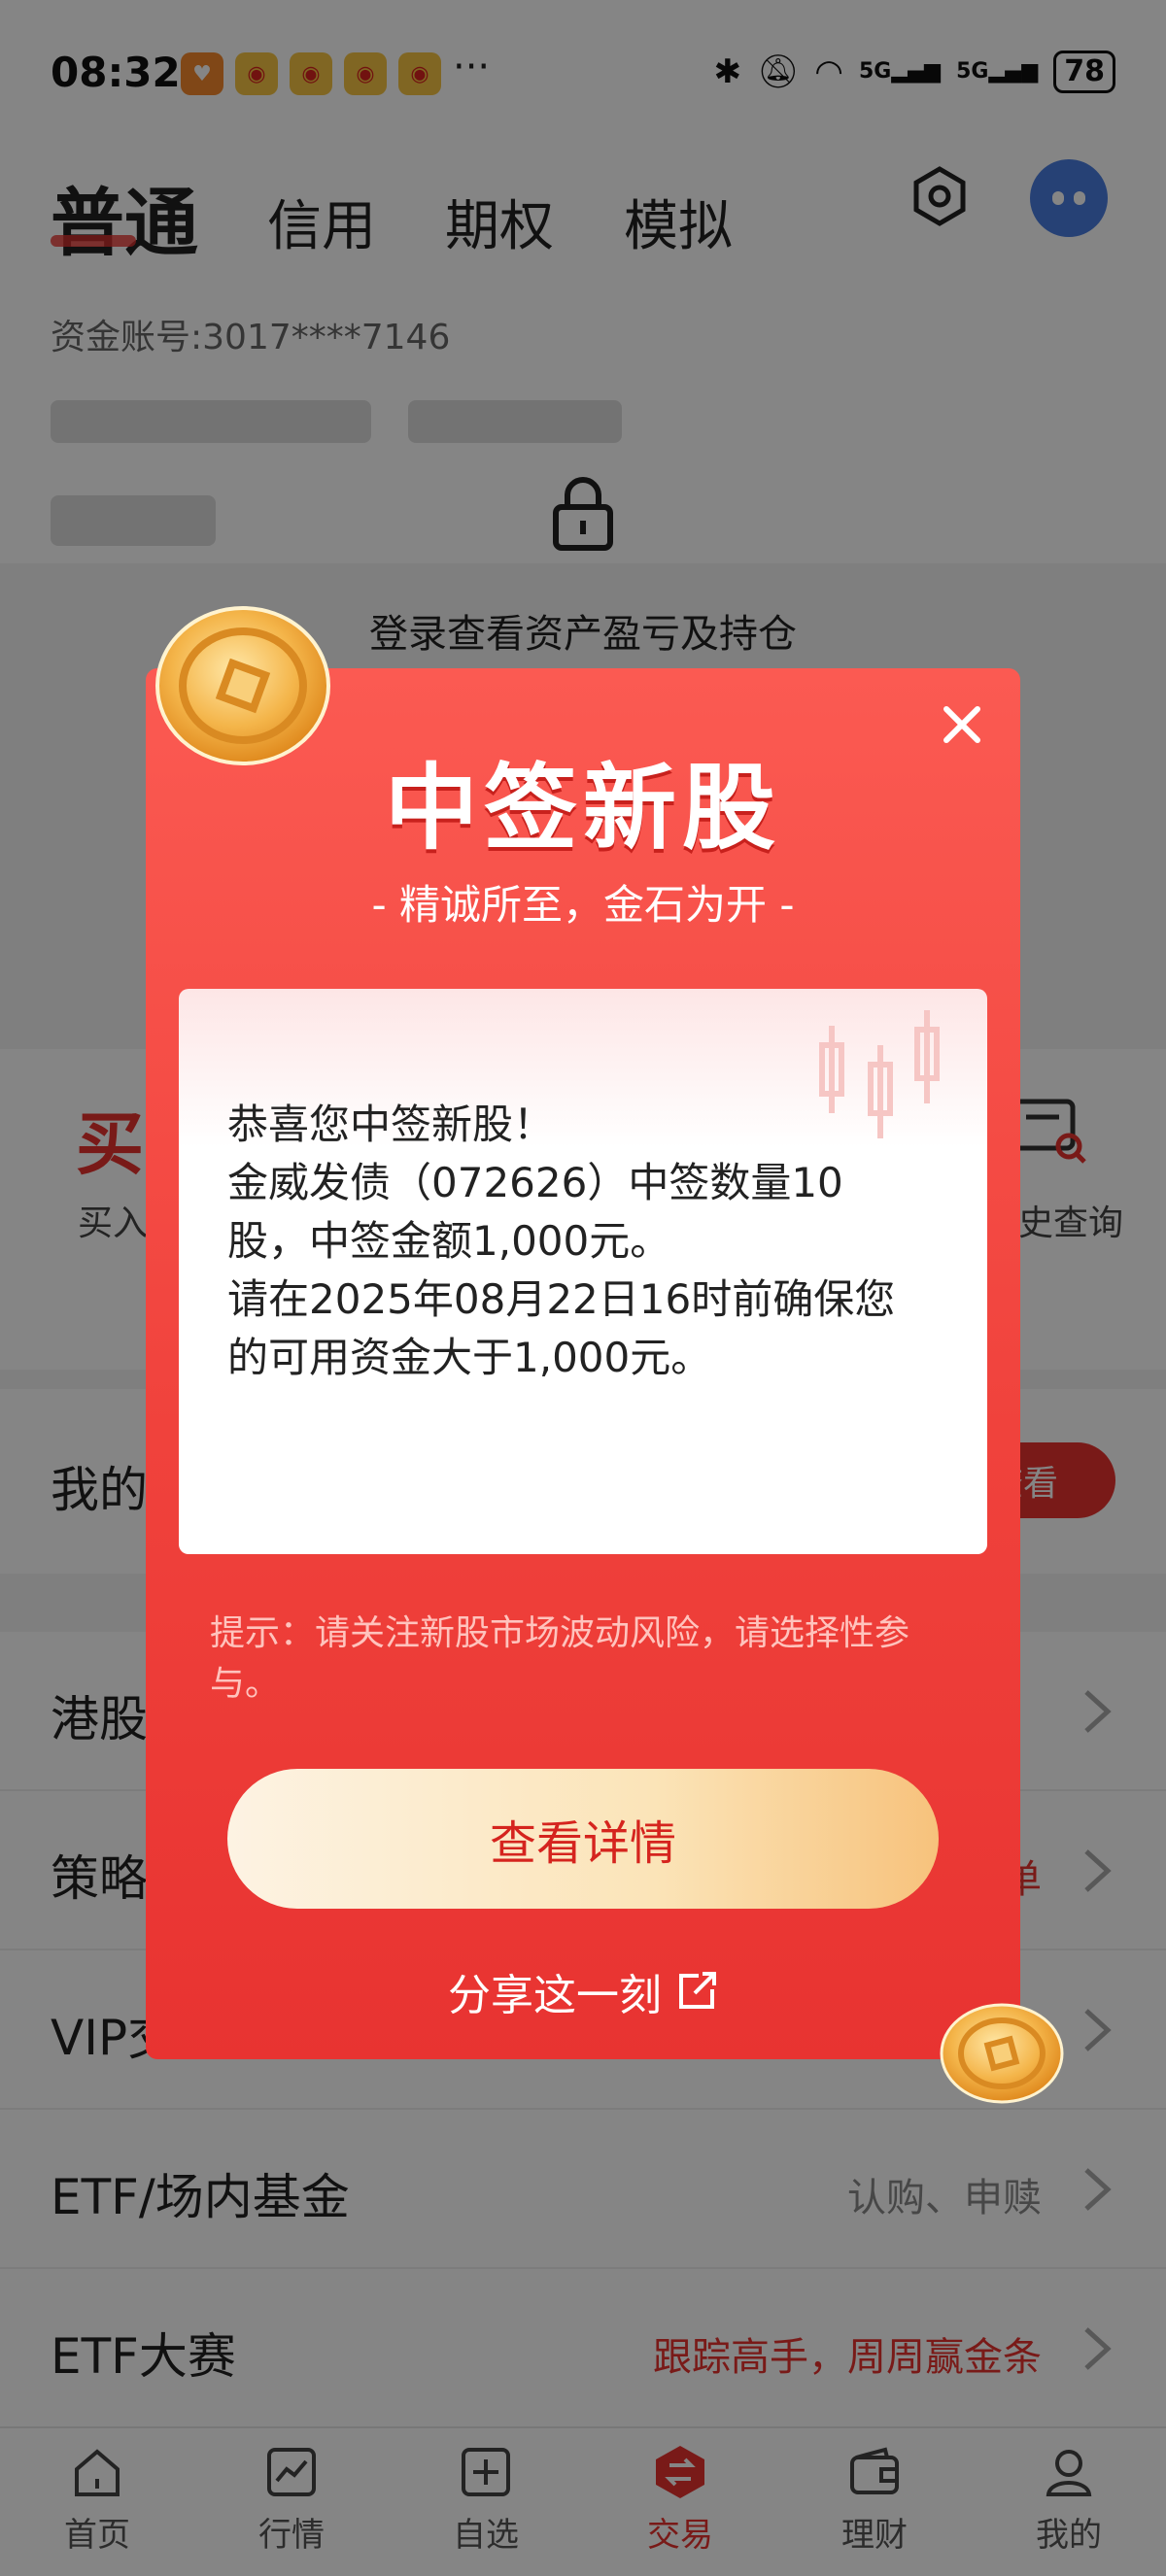  I want to click on share-button: 分享这一刻, so click(583, 1991).